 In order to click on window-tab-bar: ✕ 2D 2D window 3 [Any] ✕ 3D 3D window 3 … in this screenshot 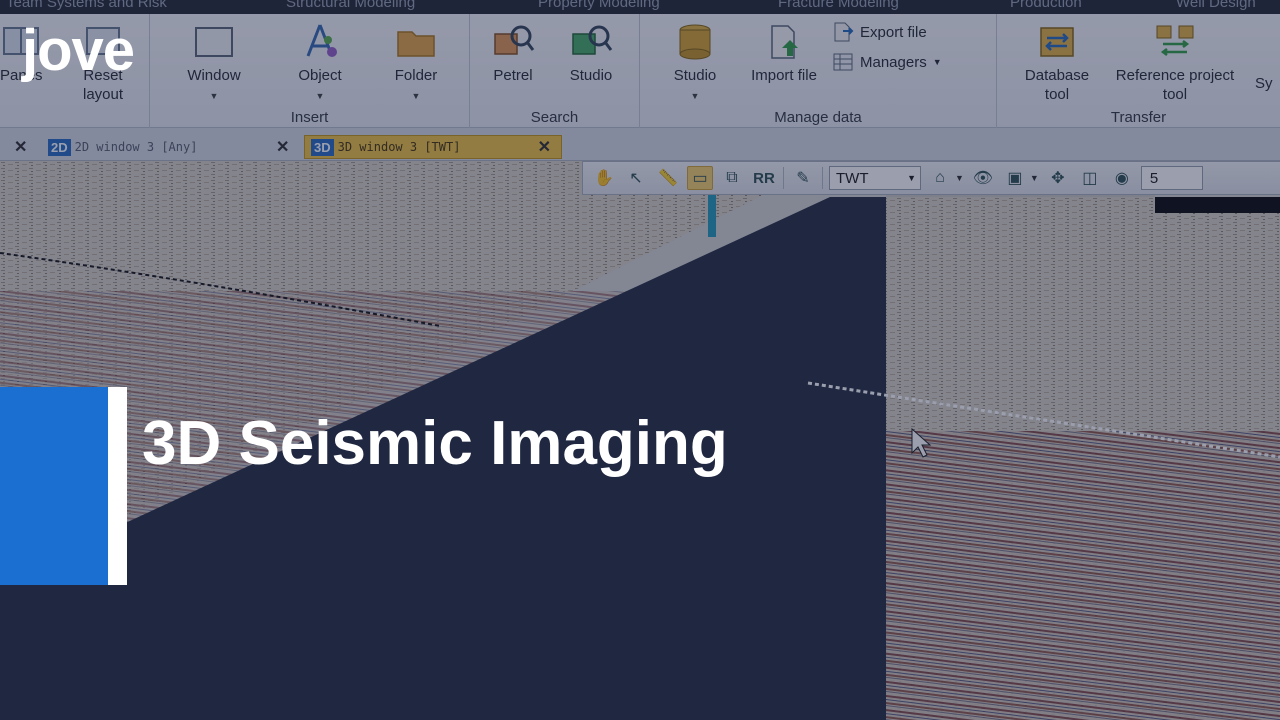, I will do `click(640, 144)`.